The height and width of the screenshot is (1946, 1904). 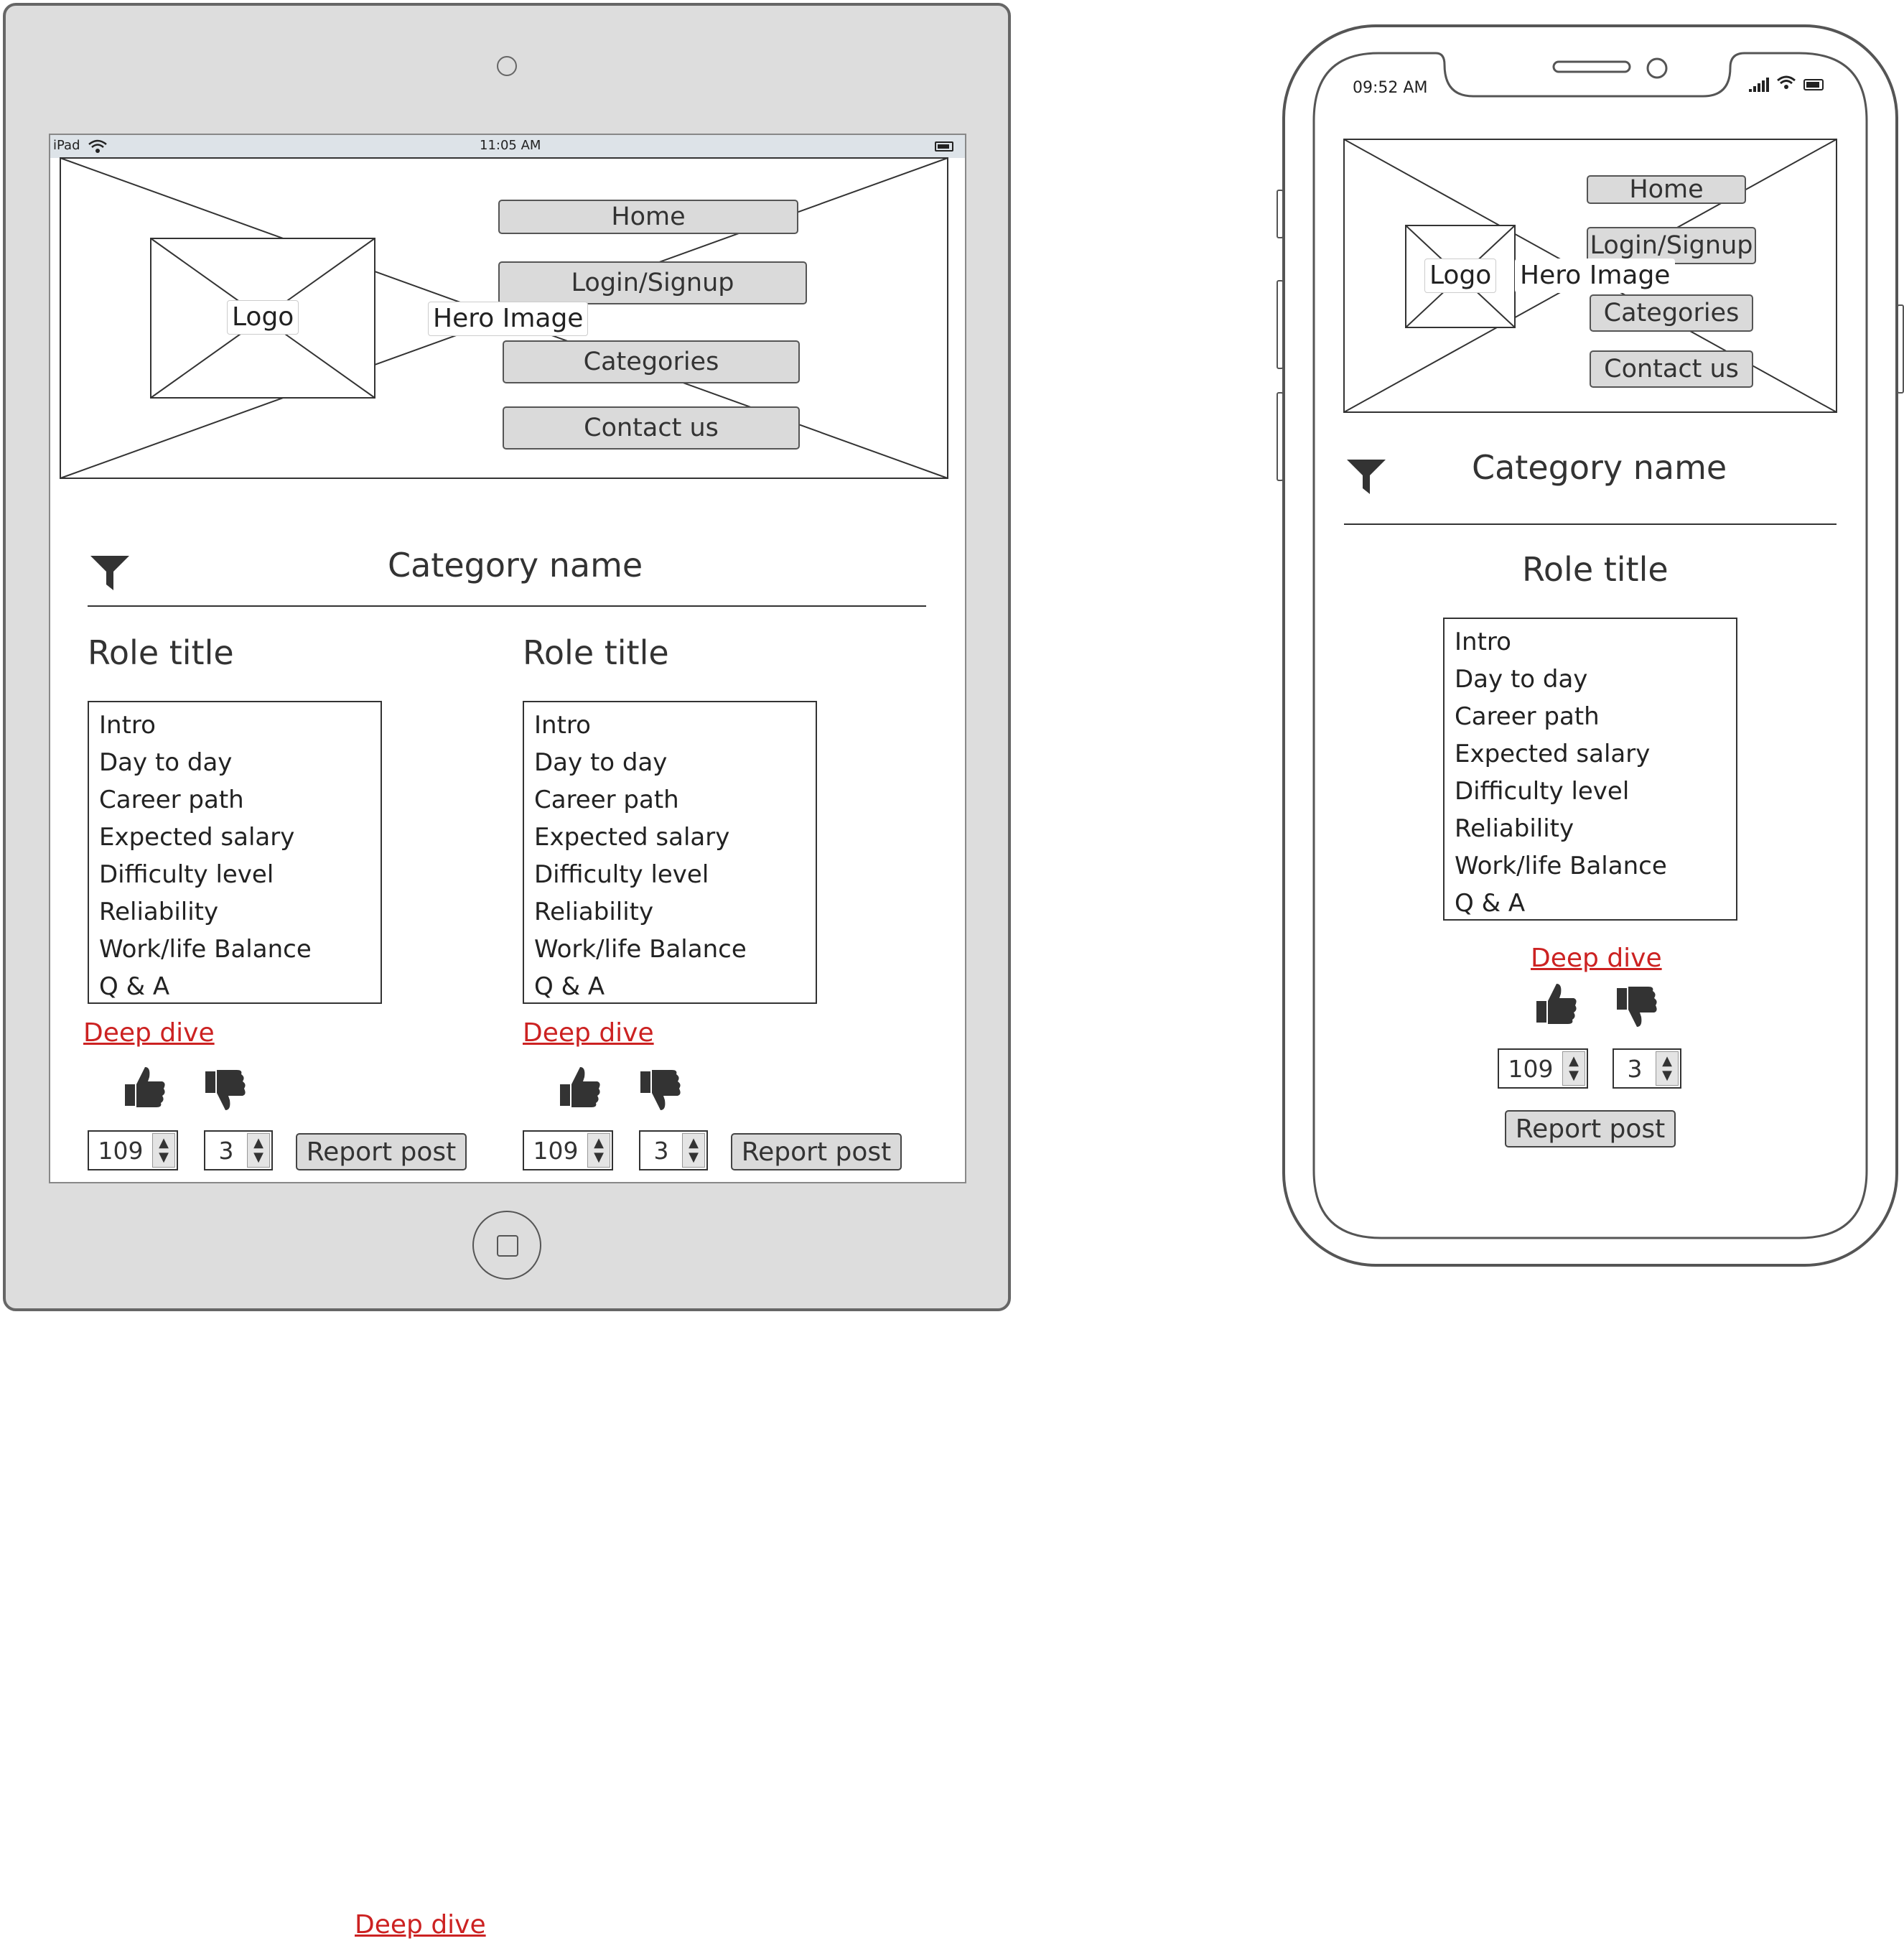 I want to click on tablet-home-button, so click(x=506, y=1246).